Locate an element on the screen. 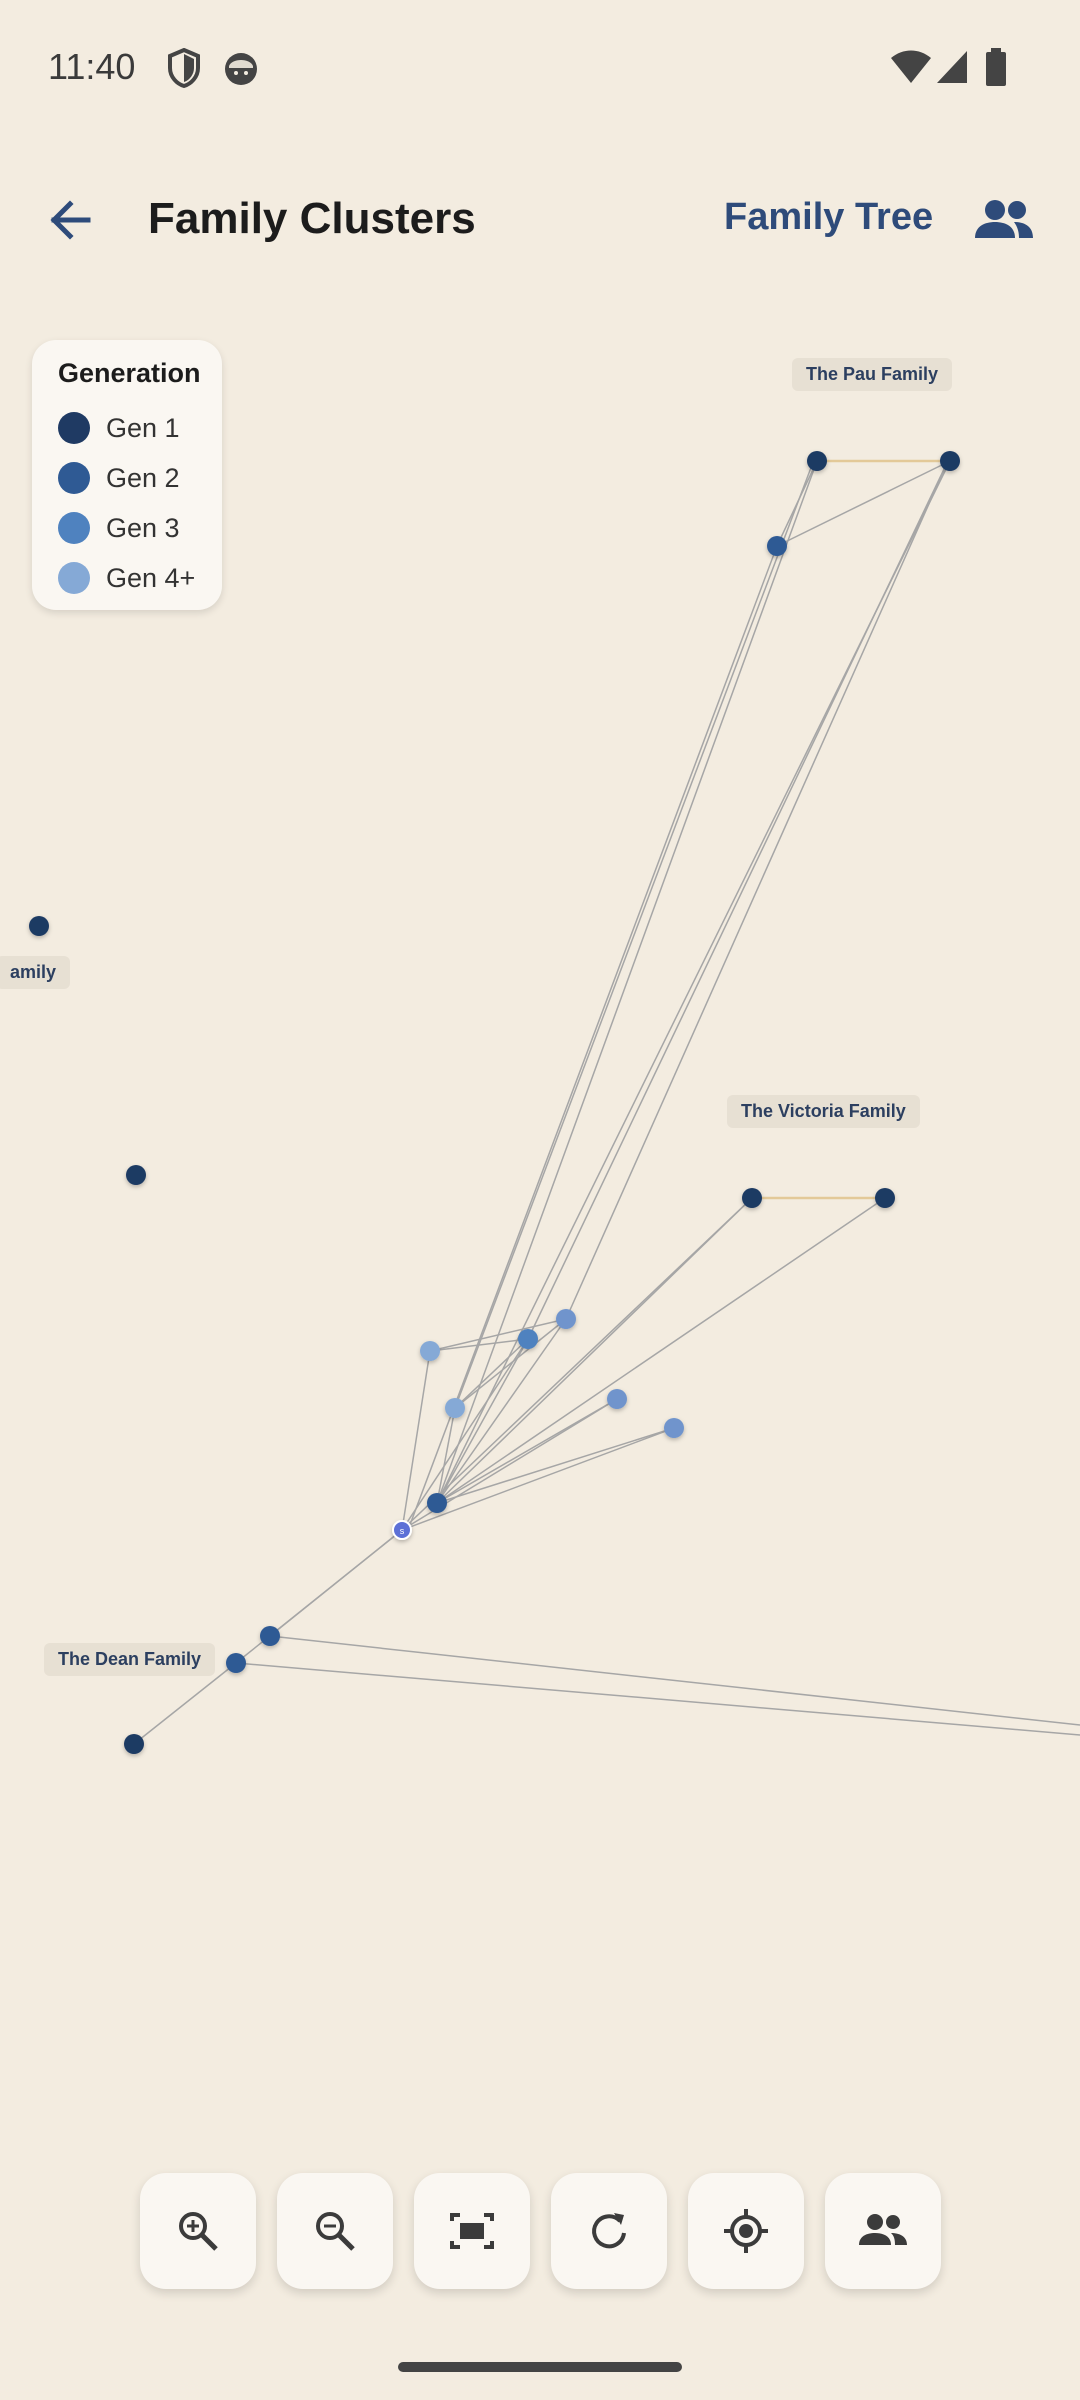 The image size is (1080, 2400). zoom-in-button is located at coordinates (198, 2231).